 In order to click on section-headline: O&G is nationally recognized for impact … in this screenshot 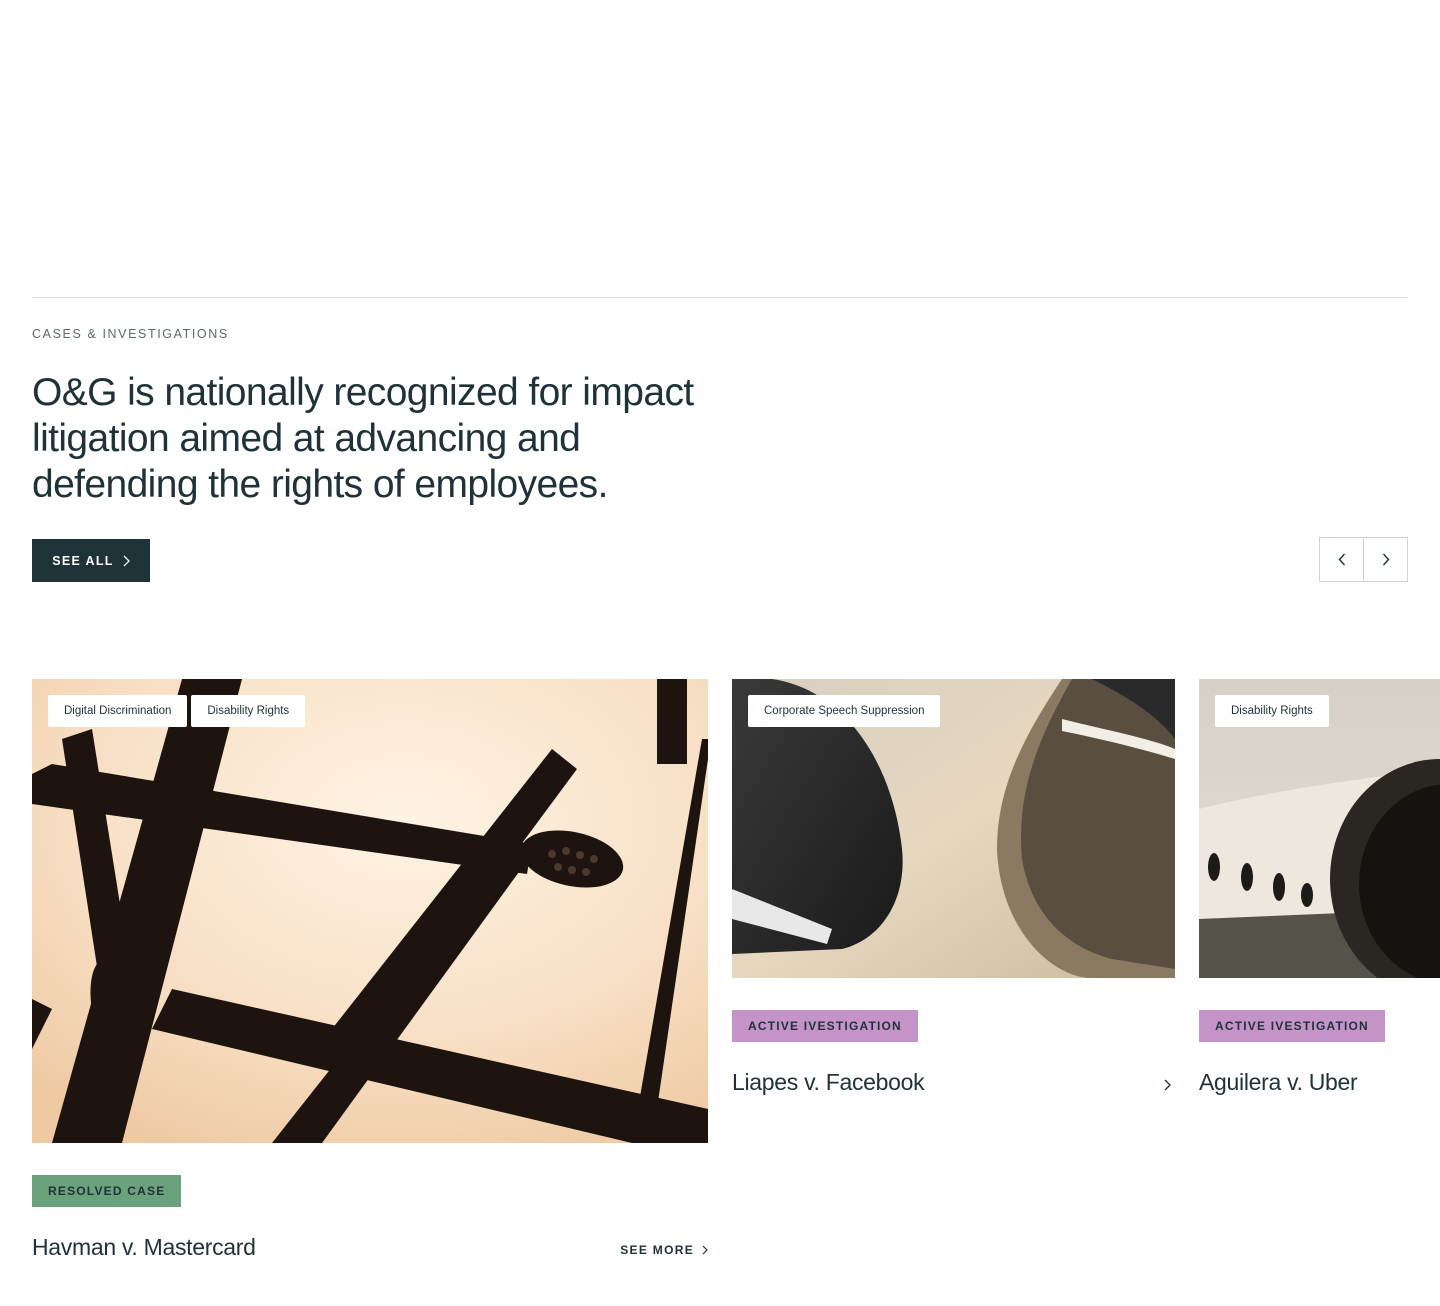, I will do `click(363, 438)`.